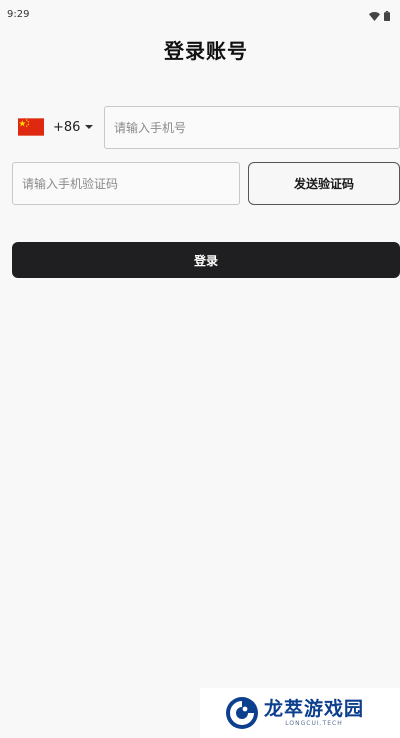  I want to click on country-code-label: +86, so click(67, 127).